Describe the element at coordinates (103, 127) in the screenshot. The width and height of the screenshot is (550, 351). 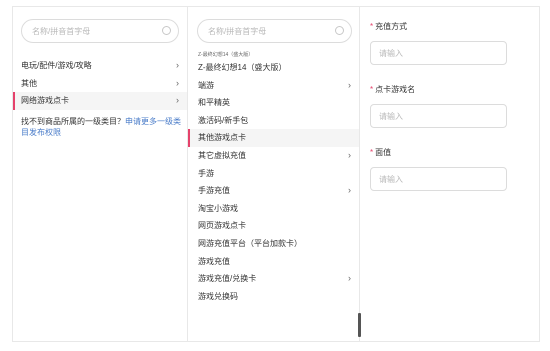
I see `category-hint: 找不到商品所属的一级类目？申请更多一级类目发布权限` at that location.